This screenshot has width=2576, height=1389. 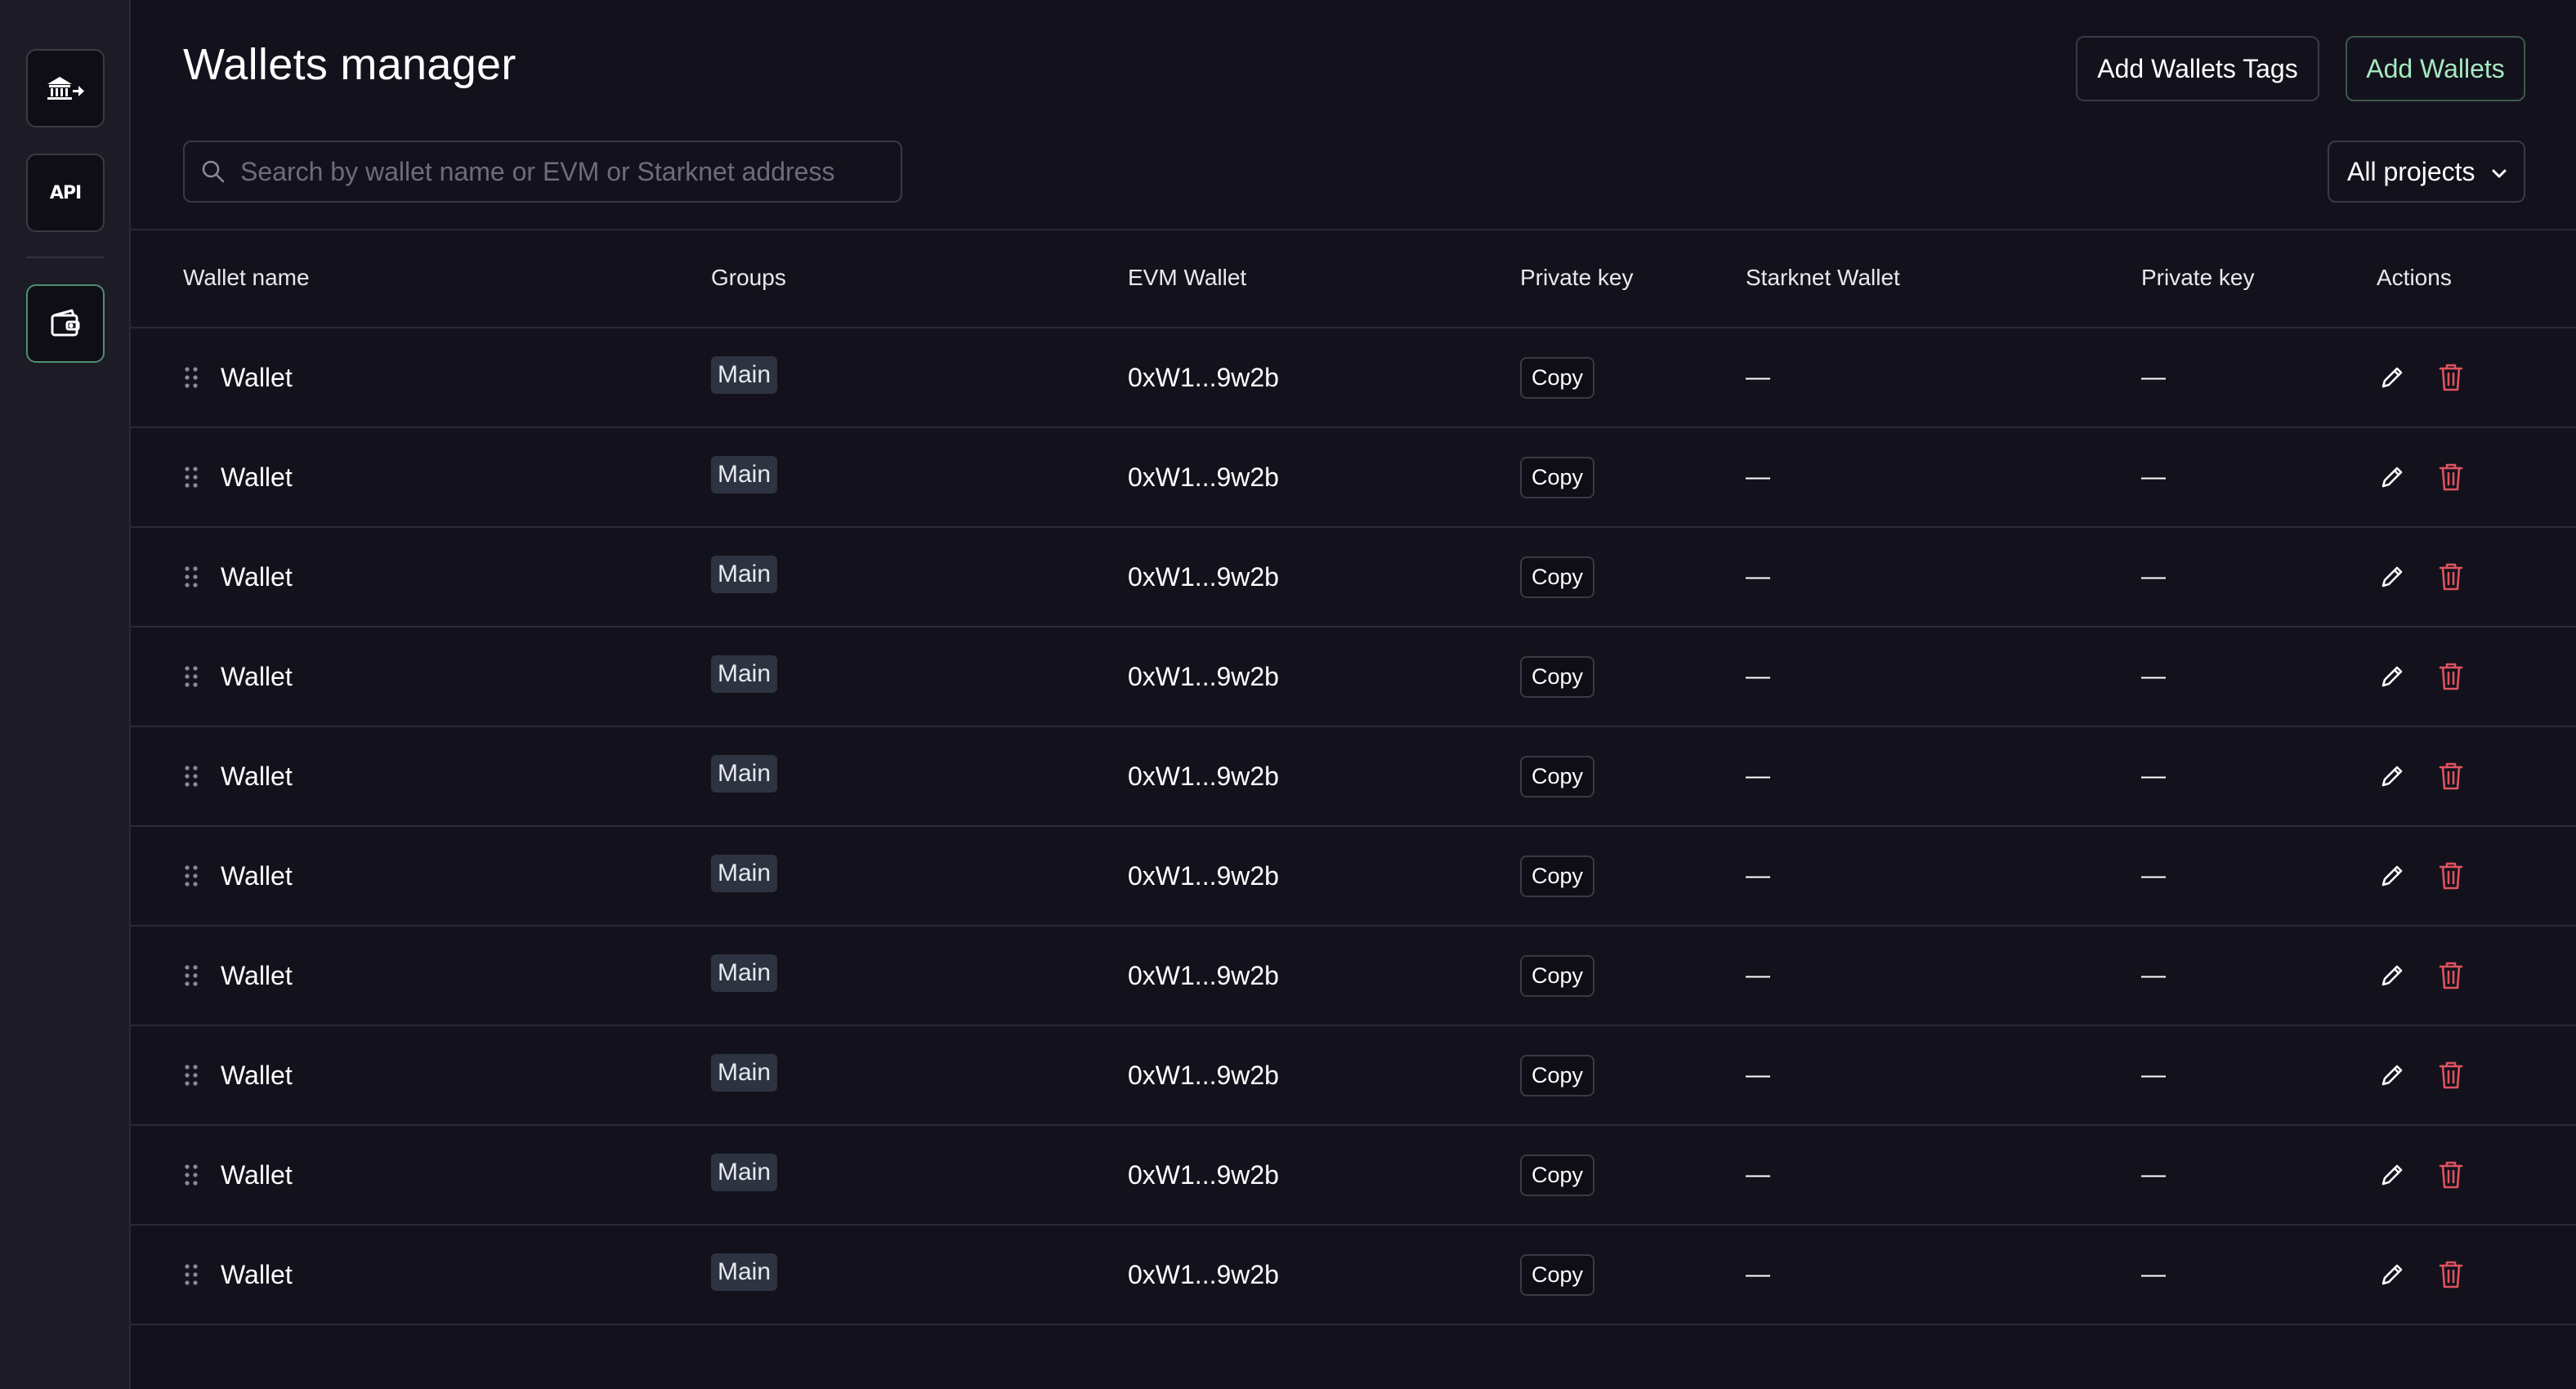 What do you see at coordinates (2426, 172) in the screenshot?
I see `projects-select: All projects` at bounding box center [2426, 172].